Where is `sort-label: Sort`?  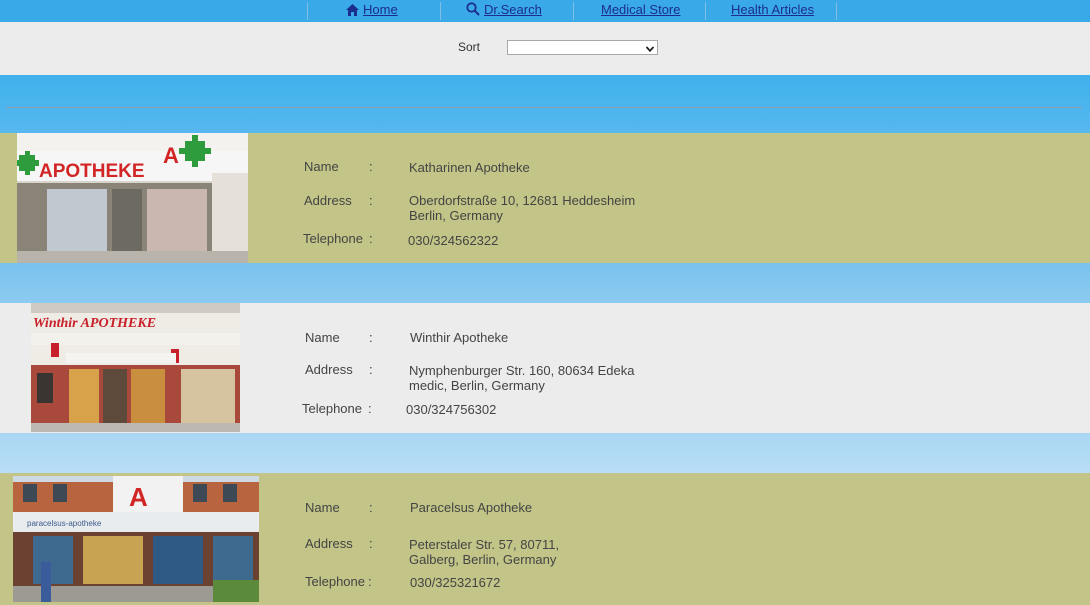
sort-label: Sort is located at coordinates (469, 47).